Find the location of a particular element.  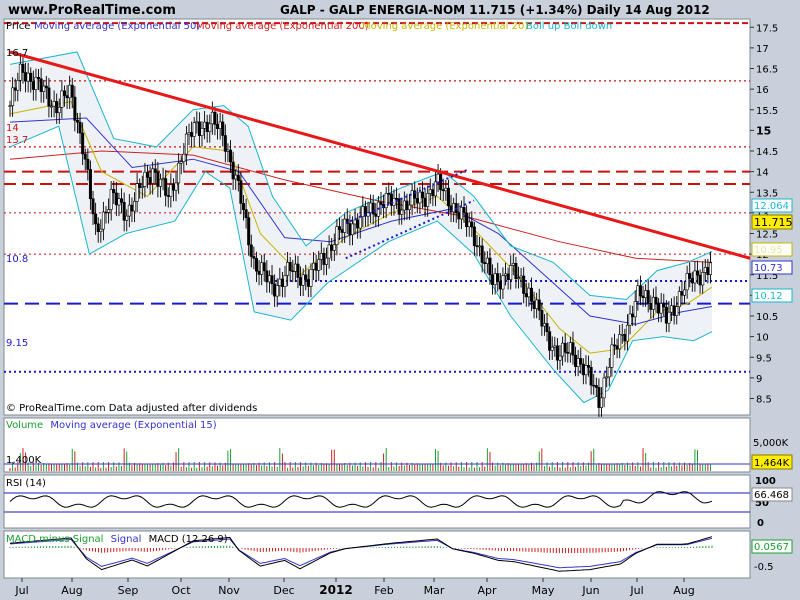

legend-macd-signal: Signal is located at coordinates (126, 539).